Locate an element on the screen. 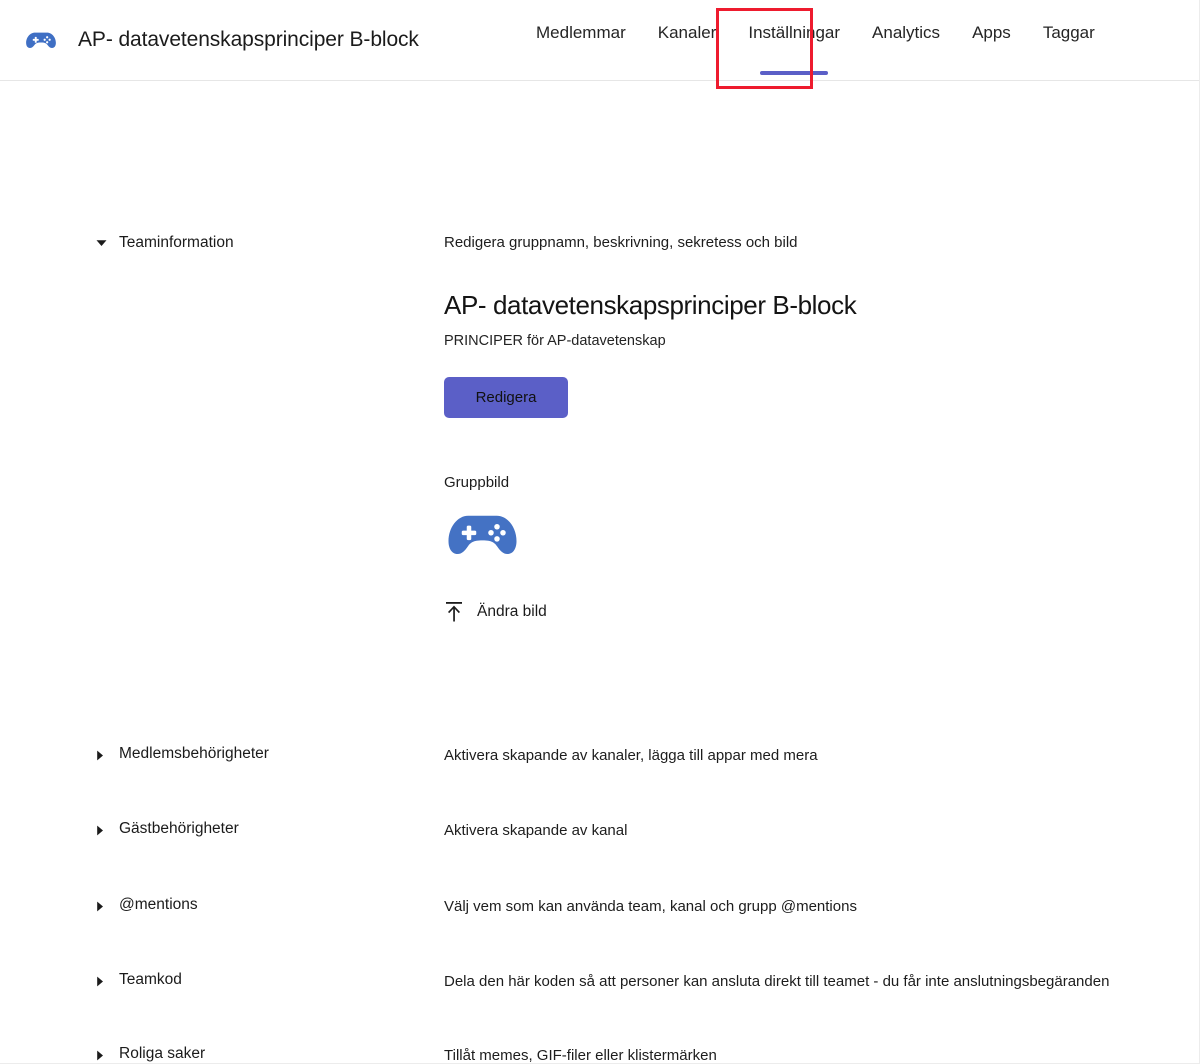 This screenshot has height=1064, width=1200. section-title: @mentions is located at coordinates (158, 904).